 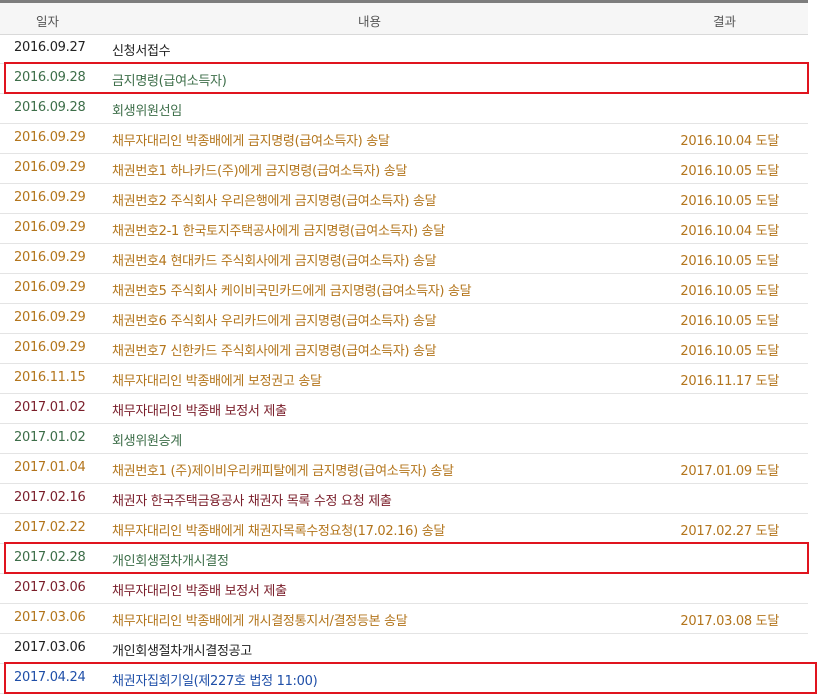 What do you see at coordinates (404, 499) in the screenshot?
I see `table-row: 2017.02.16 채권자 한국주택금융공사 채권자 목록 수정 요청 제출` at bounding box center [404, 499].